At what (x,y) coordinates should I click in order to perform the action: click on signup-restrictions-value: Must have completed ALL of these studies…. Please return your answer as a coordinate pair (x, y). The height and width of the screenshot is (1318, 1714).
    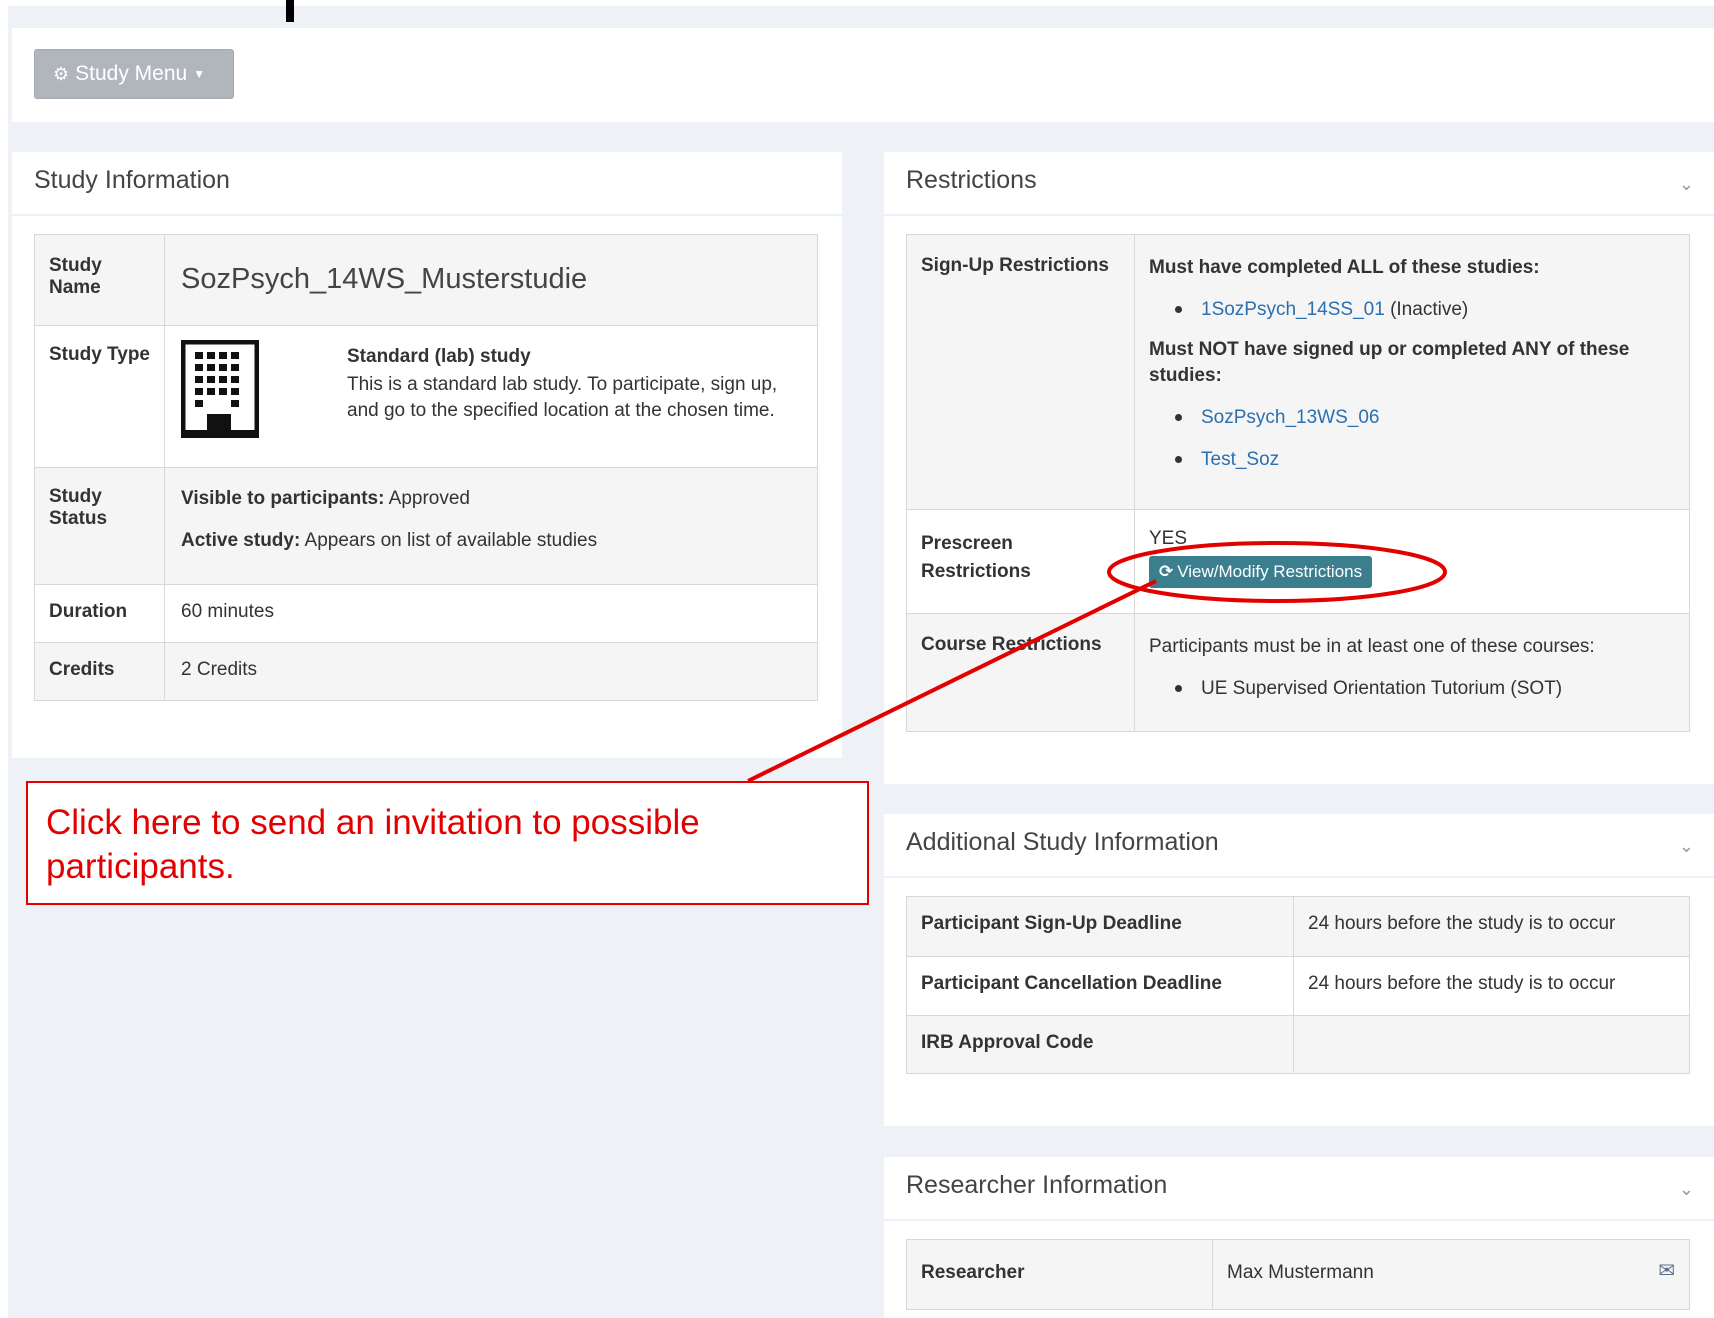
    Looking at the image, I should click on (1412, 372).